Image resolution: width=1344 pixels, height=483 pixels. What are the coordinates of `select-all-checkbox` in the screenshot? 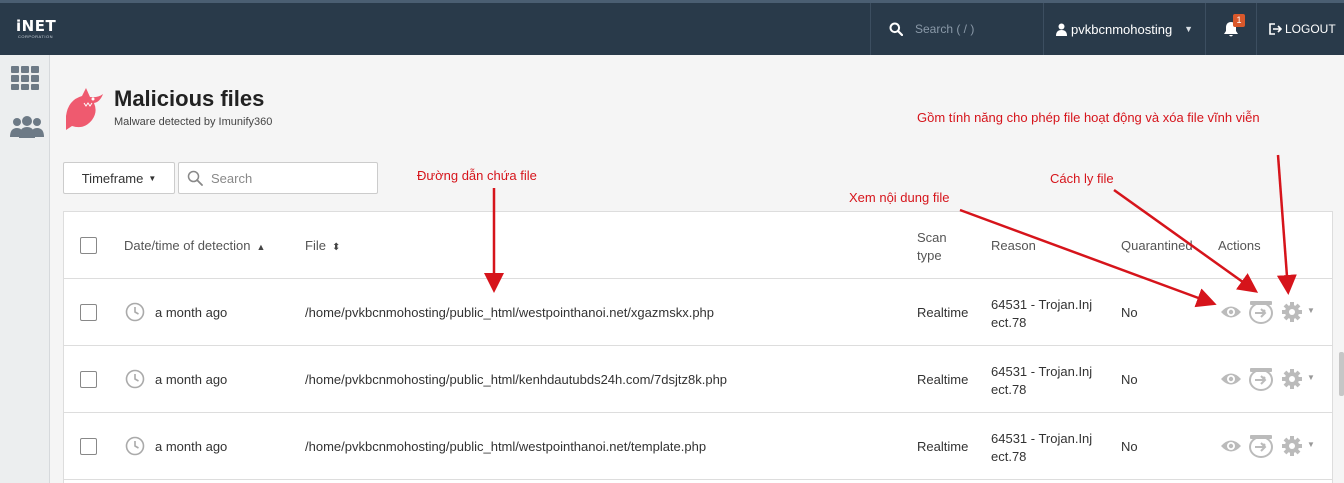 It's located at (88, 245).